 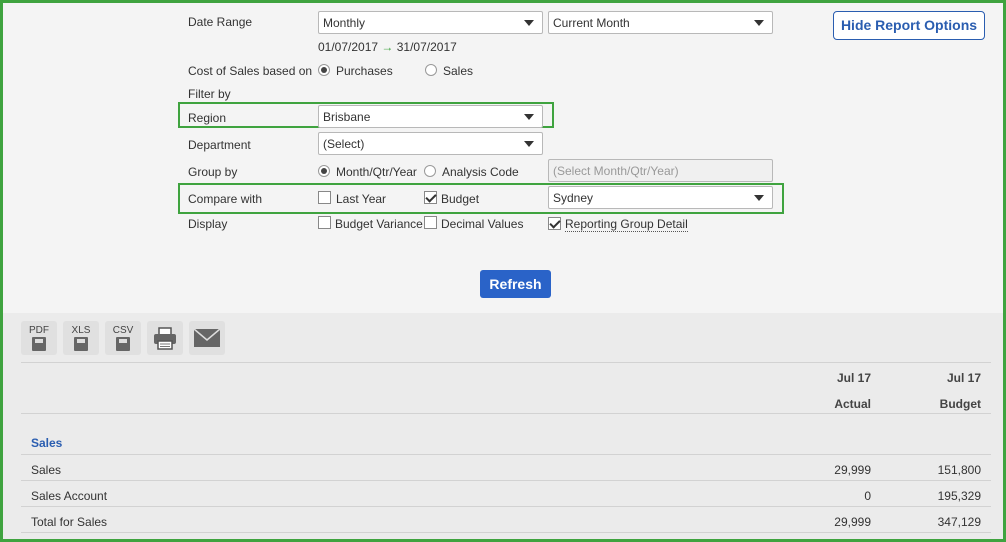 I want to click on row-label: Sales, so click(x=46, y=470).